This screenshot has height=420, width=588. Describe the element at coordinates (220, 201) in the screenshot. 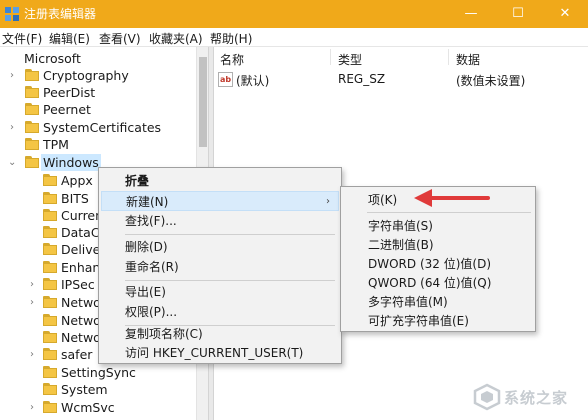

I see `menu-item-new: 新建(N) ›` at that location.